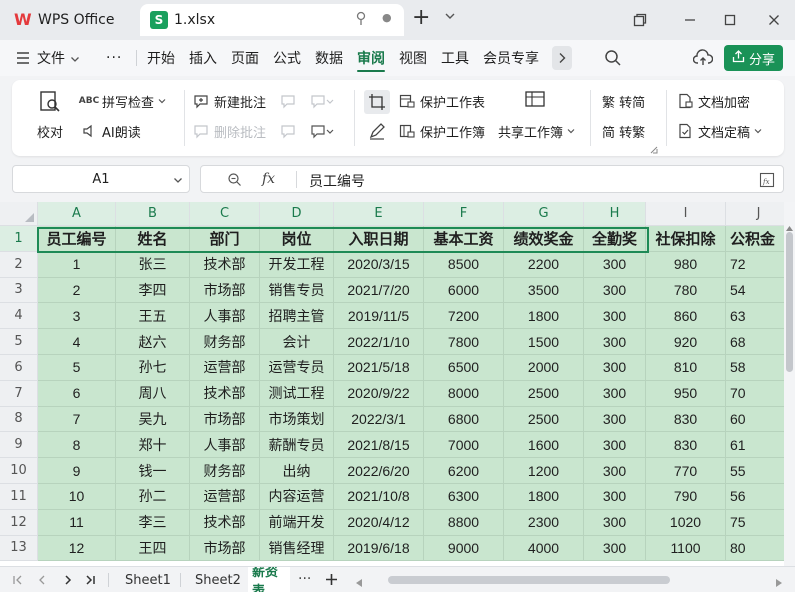  Describe the element at coordinates (77, 264) in the screenshot. I see `table-cell: 1` at that location.